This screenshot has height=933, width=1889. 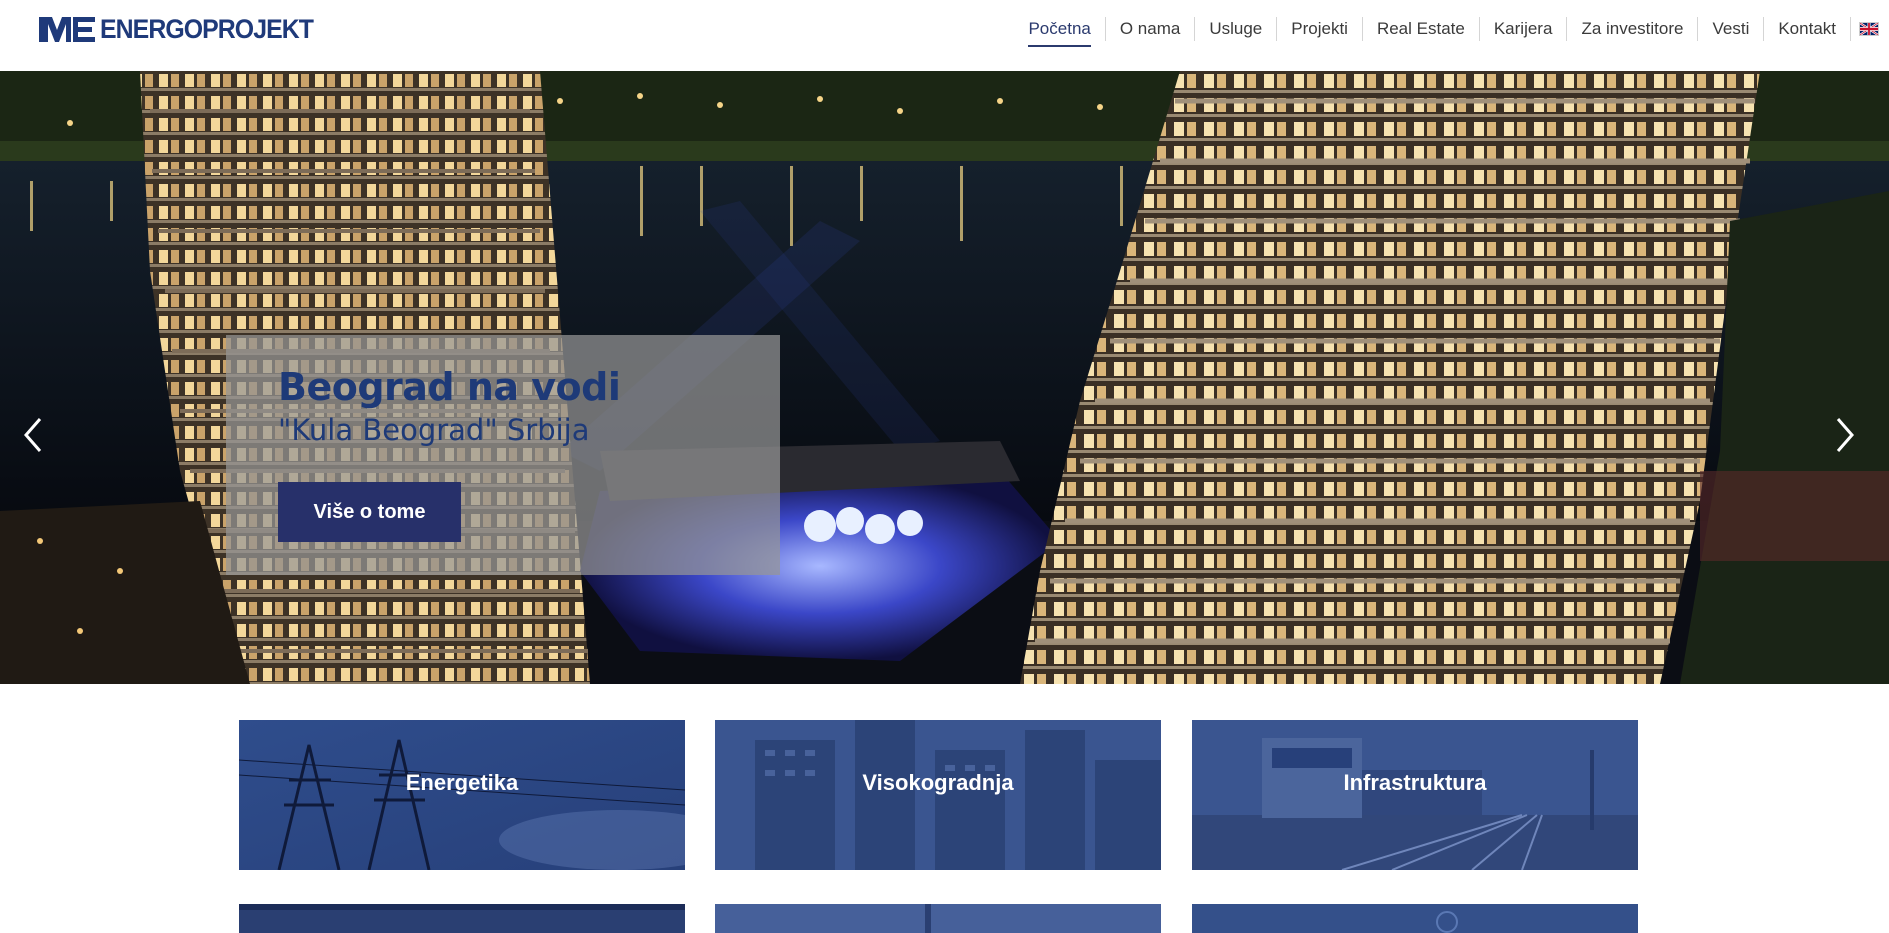 I want to click on tile-label-visokogradnja: Visokogradnja, so click(x=938, y=782).